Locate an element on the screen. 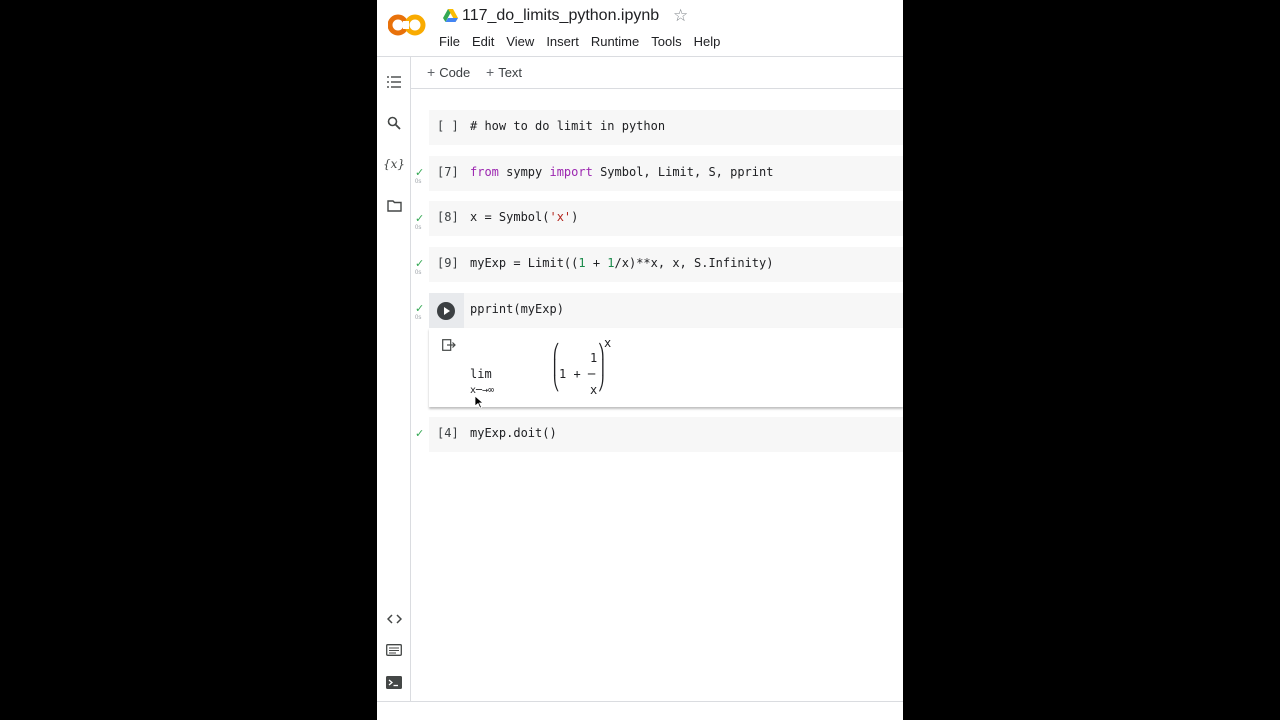 The image size is (1280, 720). colab-logo is located at coordinates (407, 25).